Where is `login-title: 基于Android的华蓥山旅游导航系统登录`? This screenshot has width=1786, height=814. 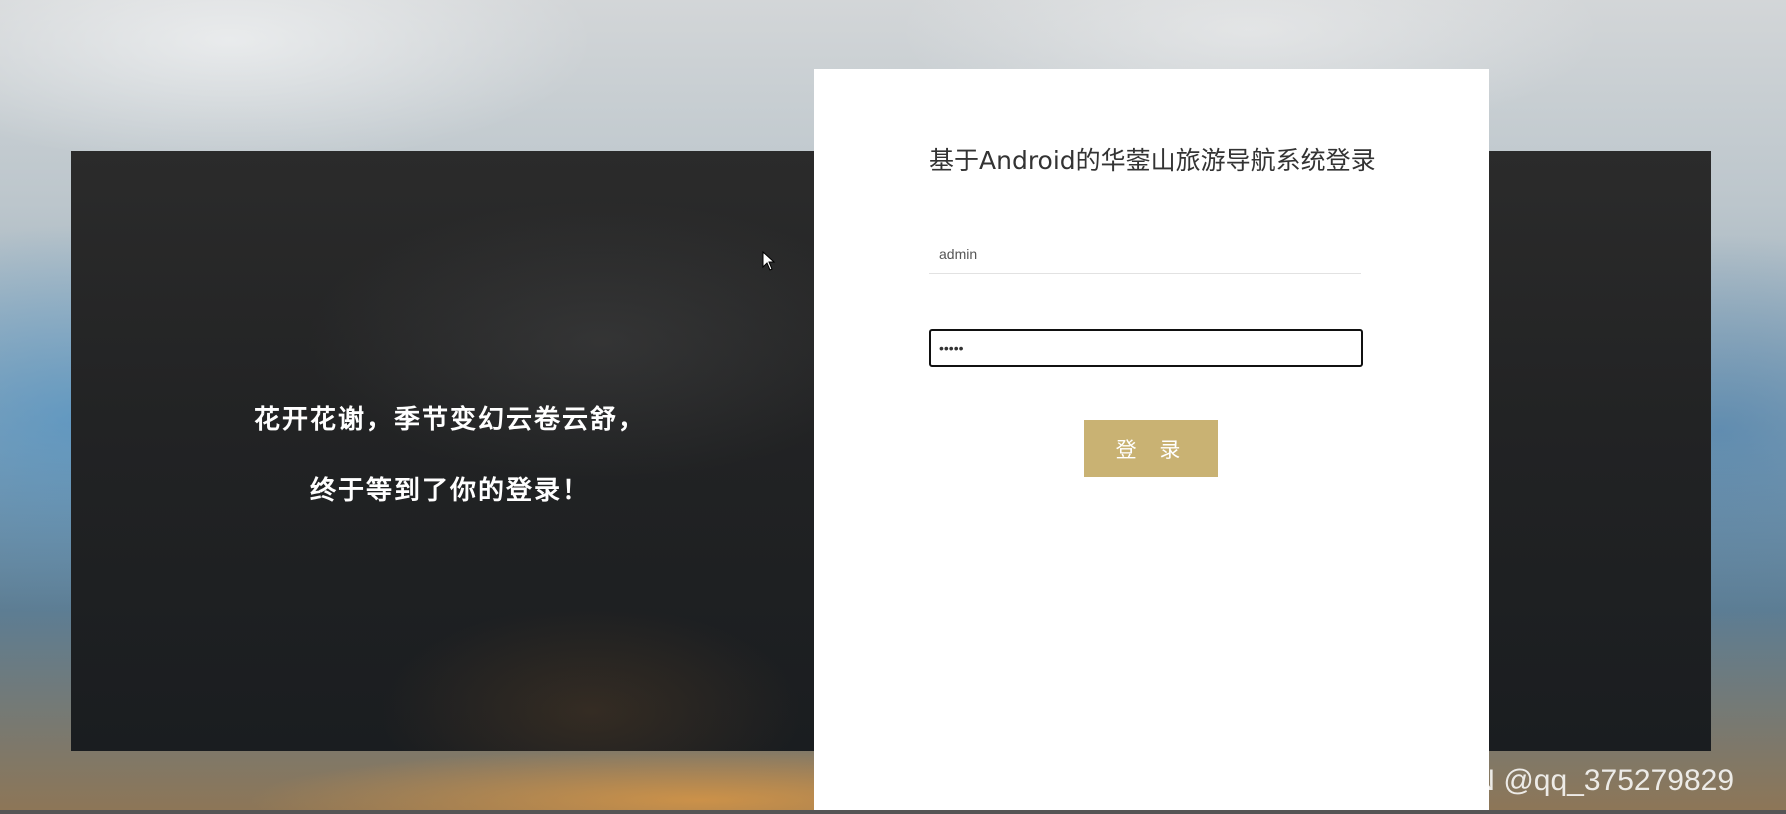
login-title: 基于Android的华蓥山旅游导航系统登录 is located at coordinates (1152, 160).